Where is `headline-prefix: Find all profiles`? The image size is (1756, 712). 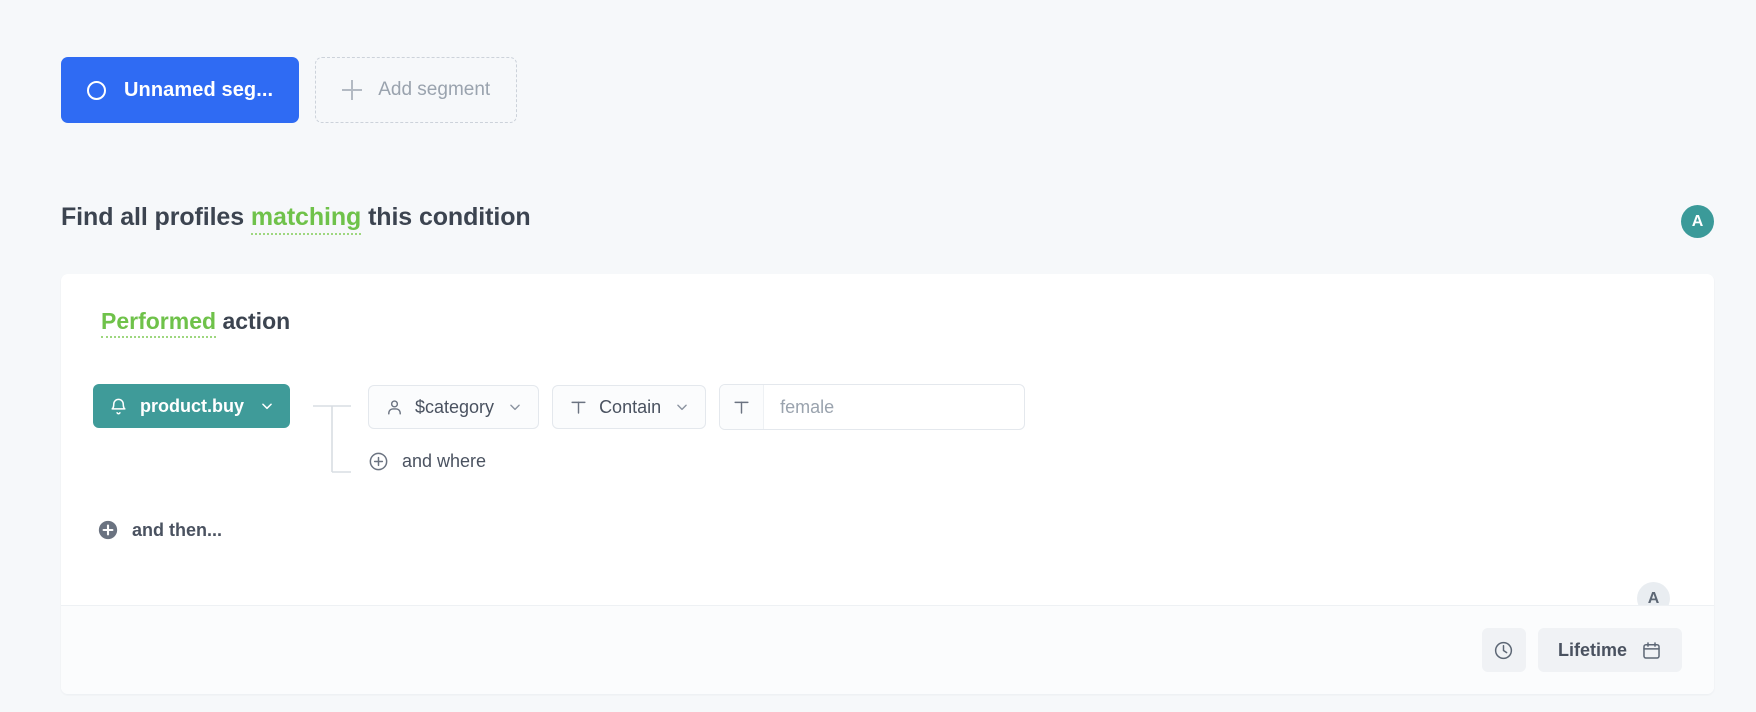
headline-prefix: Find all profiles is located at coordinates (156, 217).